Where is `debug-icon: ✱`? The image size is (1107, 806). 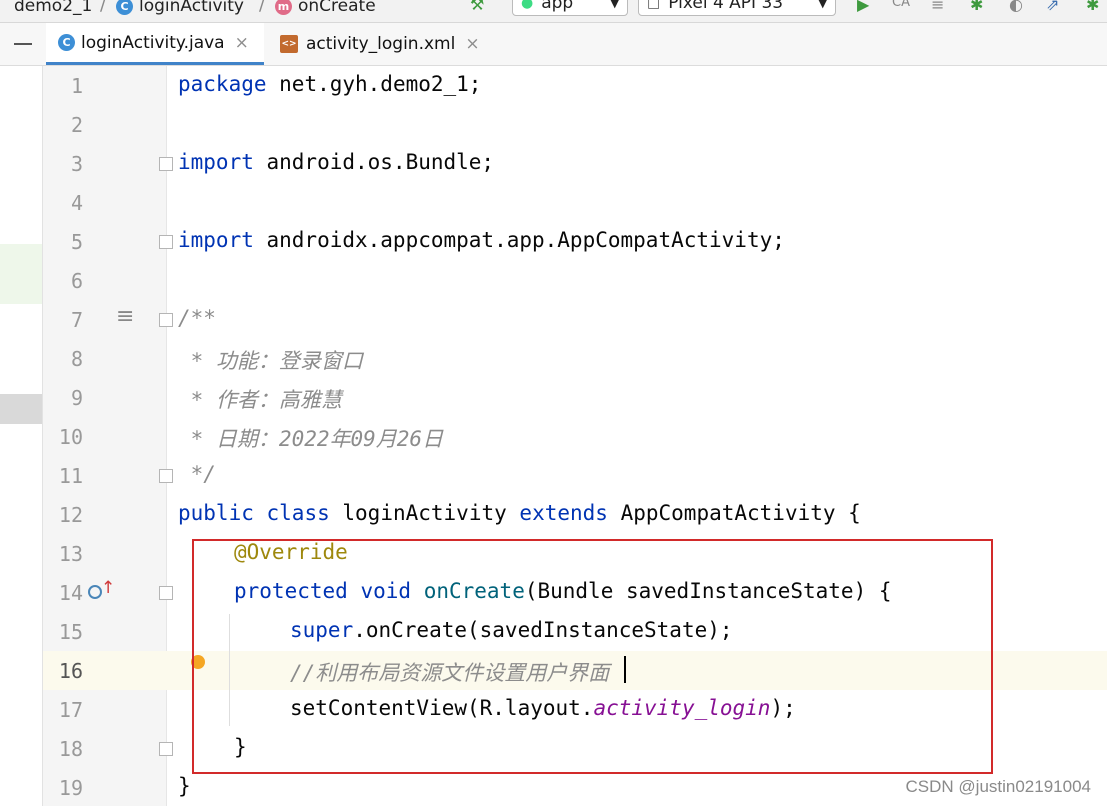
debug-icon: ✱ is located at coordinates (976, 7).